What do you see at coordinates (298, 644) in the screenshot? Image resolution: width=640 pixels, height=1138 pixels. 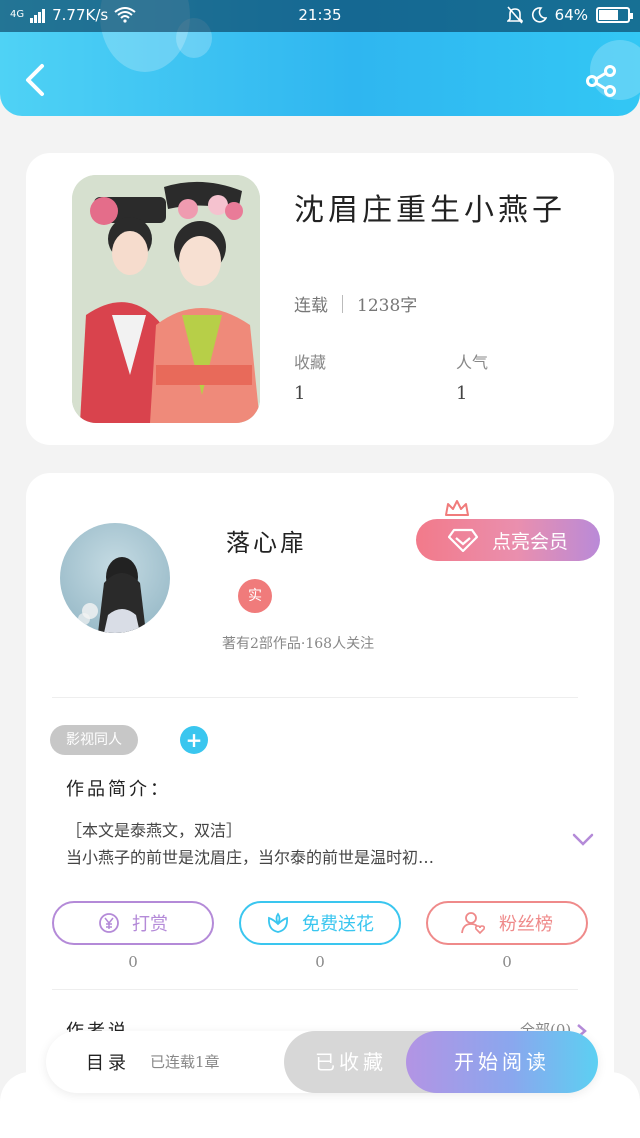 I see `author-stats: 著有2部作品·168人关注` at bounding box center [298, 644].